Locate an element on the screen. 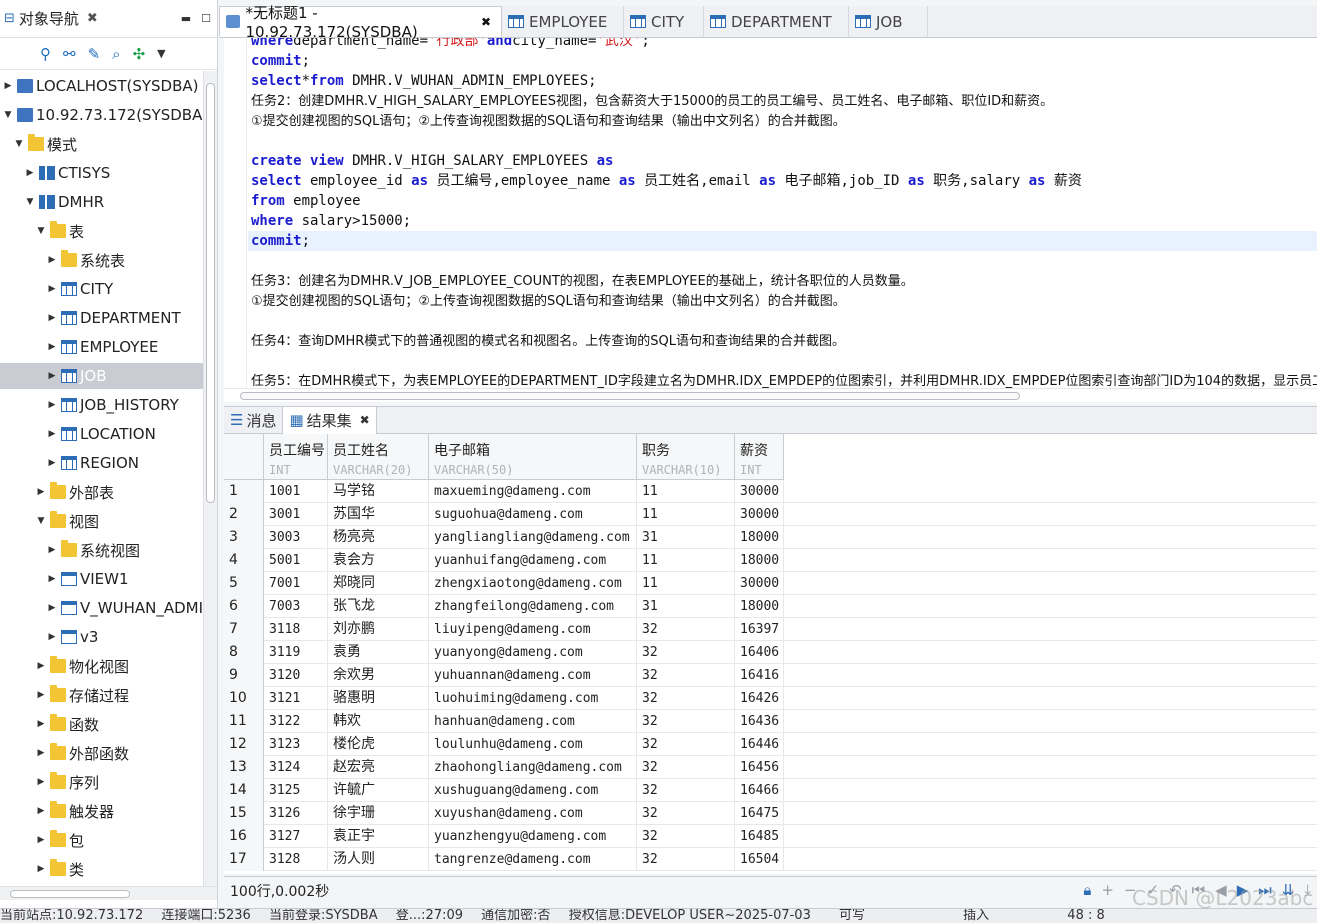 The width and height of the screenshot is (1317, 923). table-cell: 韩欢 is located at coordinates (378, 721).